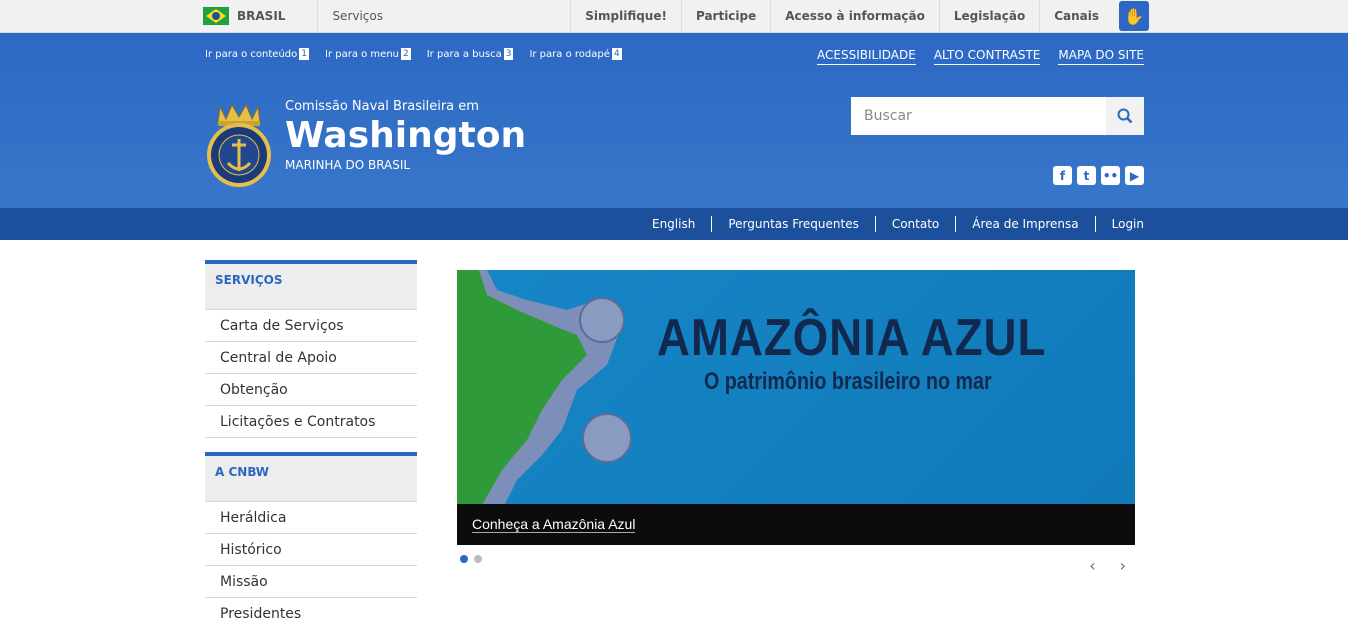  What do you see at coordinates (1123, 565) in the screenshot?
I see `chevron-right-icon: ›` at bounding box center [1123, 565].